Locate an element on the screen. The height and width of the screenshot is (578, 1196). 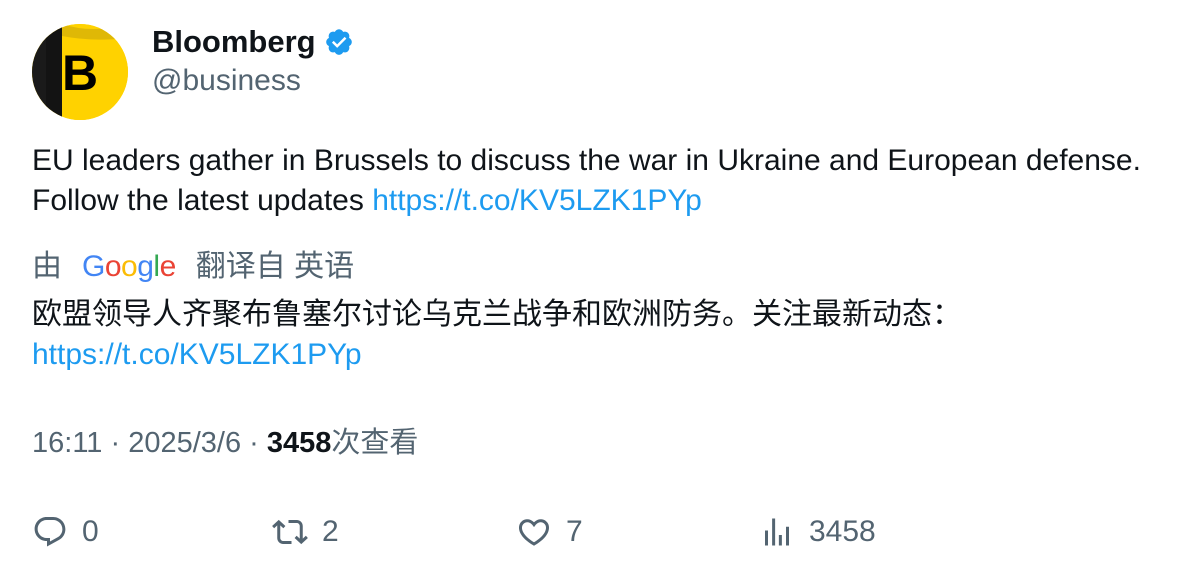
heart-icon is located at coordinates (534, 532).